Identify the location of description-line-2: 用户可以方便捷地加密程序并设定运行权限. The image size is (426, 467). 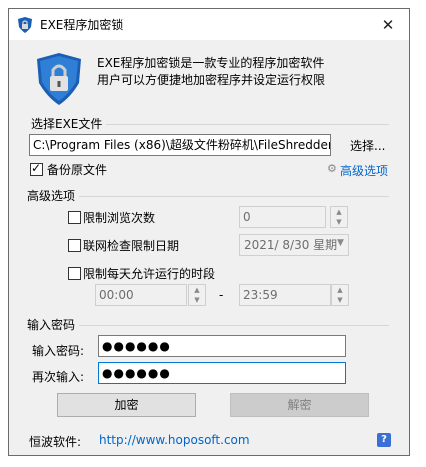
(211, 80).